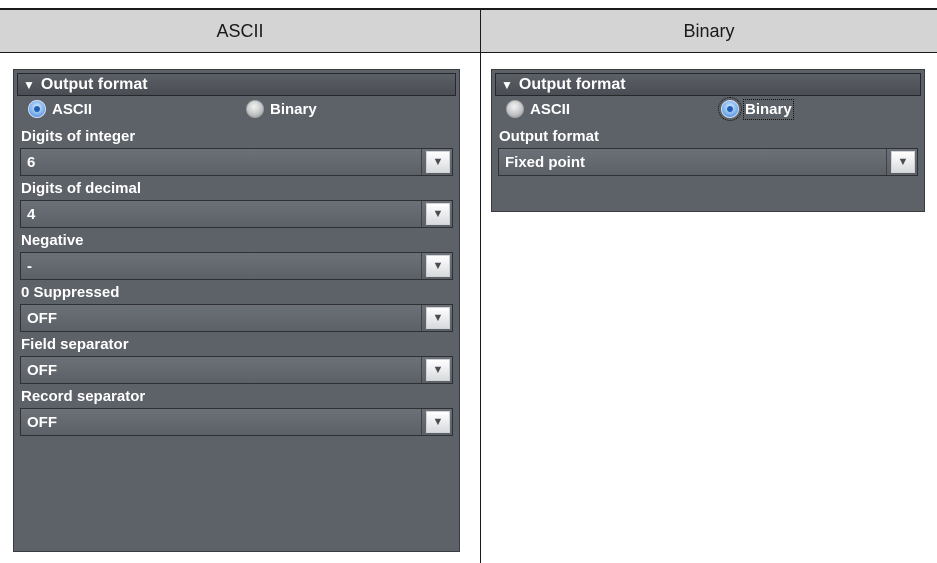 The width and height of the screenshot is (937, 563). What do you see at coordinates (75, 344) in the screenshot?
I see `field-separator-label: Field separator` at bounding box center [75, 344].